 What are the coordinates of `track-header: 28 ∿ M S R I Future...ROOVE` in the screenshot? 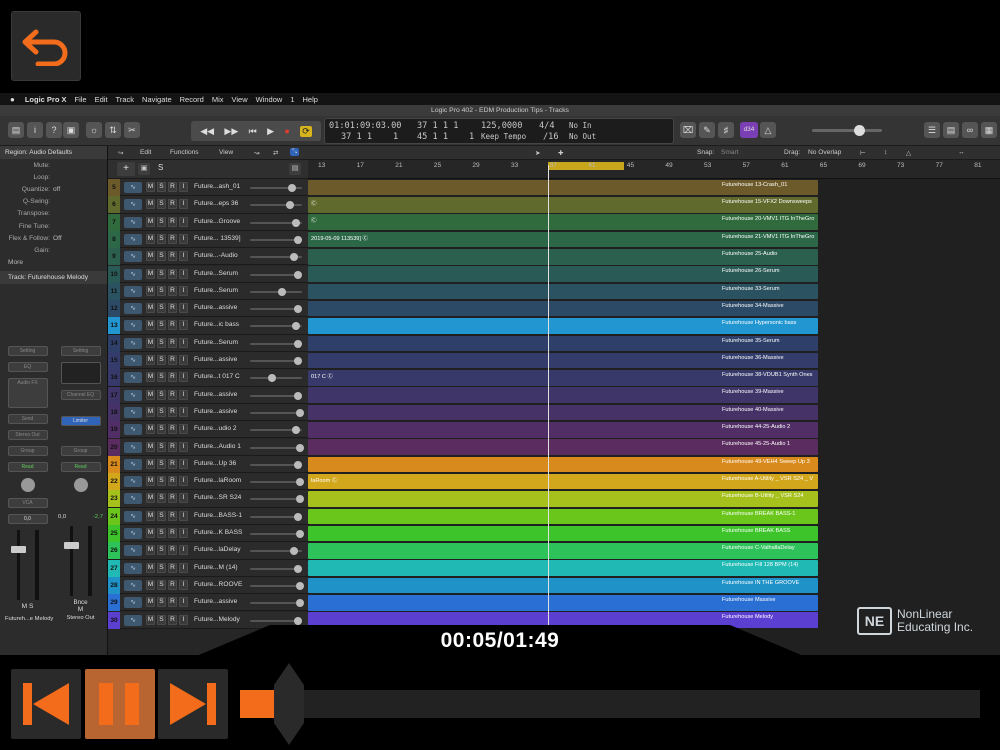 It's located at (208, 585).